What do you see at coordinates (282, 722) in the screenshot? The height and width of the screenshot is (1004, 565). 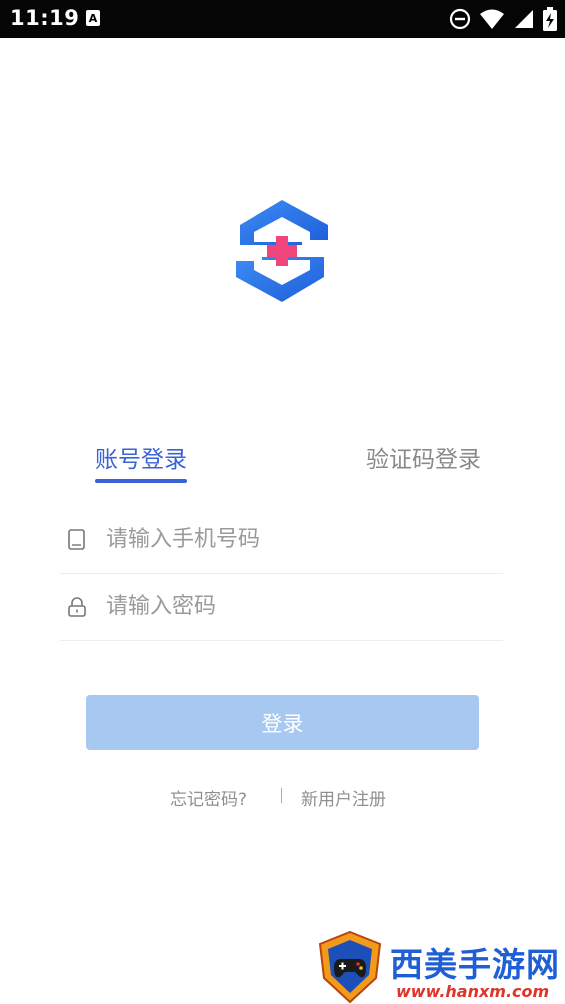 I see `login-button: 登录` at bounding box center [282, 722].